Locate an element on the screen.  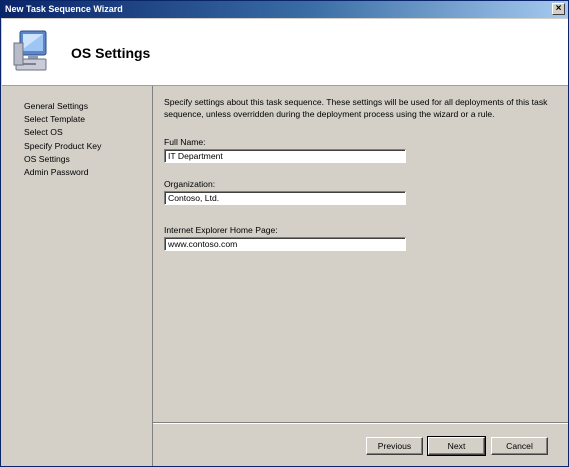
title-bar: New Task Sequence Wizard × is located at coordinates (284, 9).